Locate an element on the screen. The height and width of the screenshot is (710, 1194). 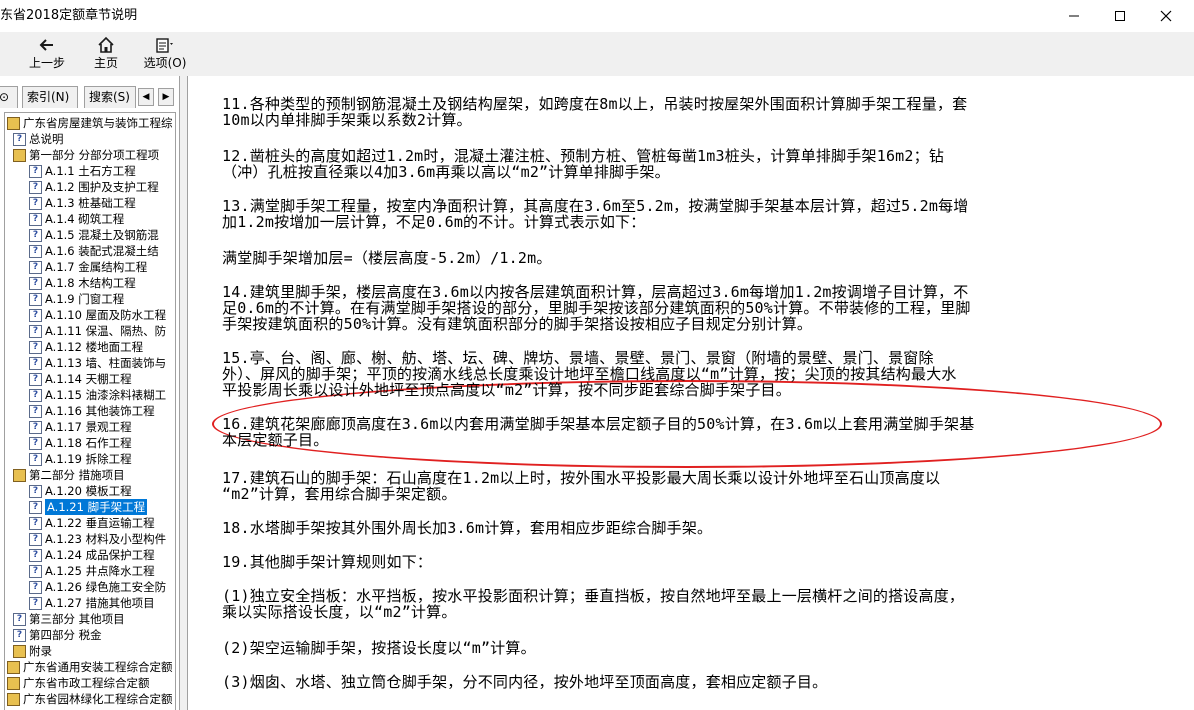
window-title: 东省2018定额章节说明 is located at coordinates (69, 15).